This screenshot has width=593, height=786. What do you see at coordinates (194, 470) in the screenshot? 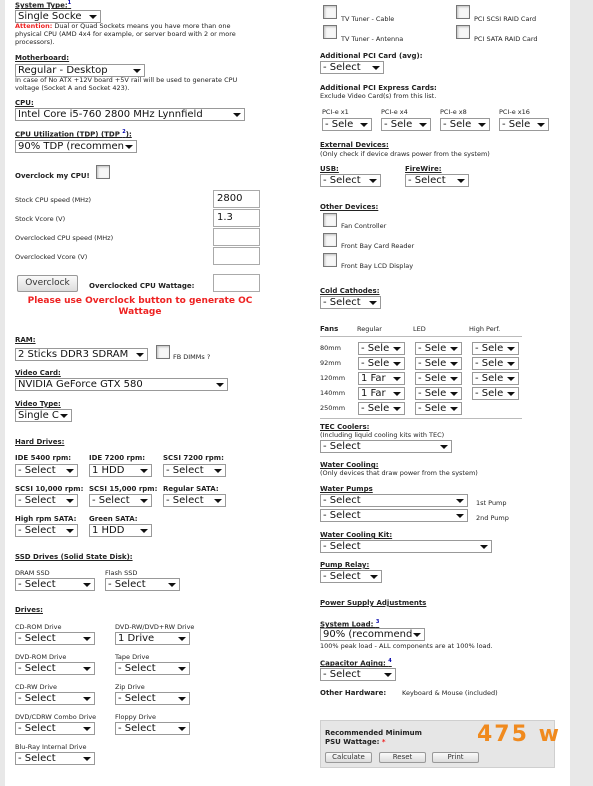
I see `scsi7200-select: - Select` at bounding box center [194, 470].